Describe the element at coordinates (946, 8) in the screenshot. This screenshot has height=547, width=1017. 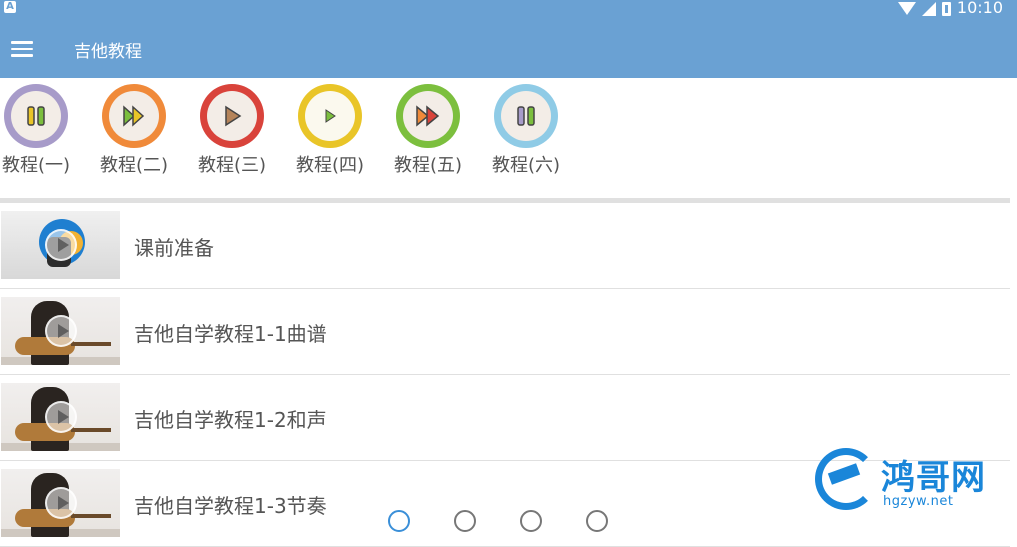
I see `battery-icon` at that location.